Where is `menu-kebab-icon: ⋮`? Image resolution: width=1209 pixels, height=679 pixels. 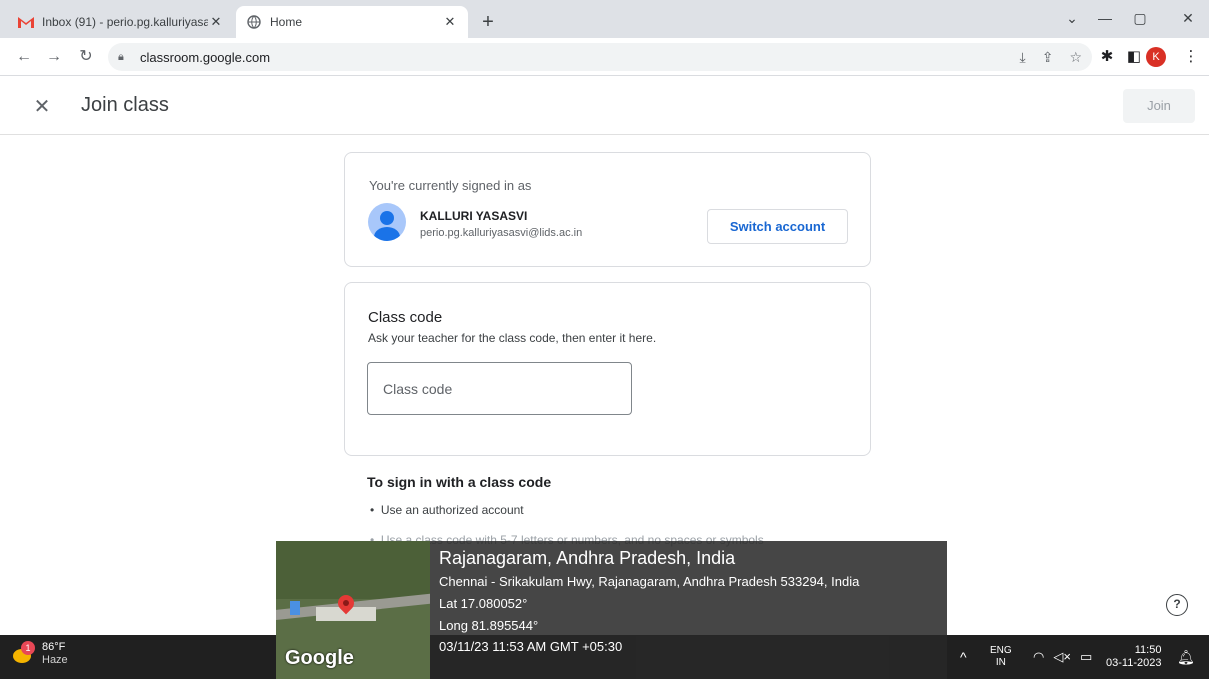 menu-kebab-icon: ⋮ is located at coordinates (1191, 57).